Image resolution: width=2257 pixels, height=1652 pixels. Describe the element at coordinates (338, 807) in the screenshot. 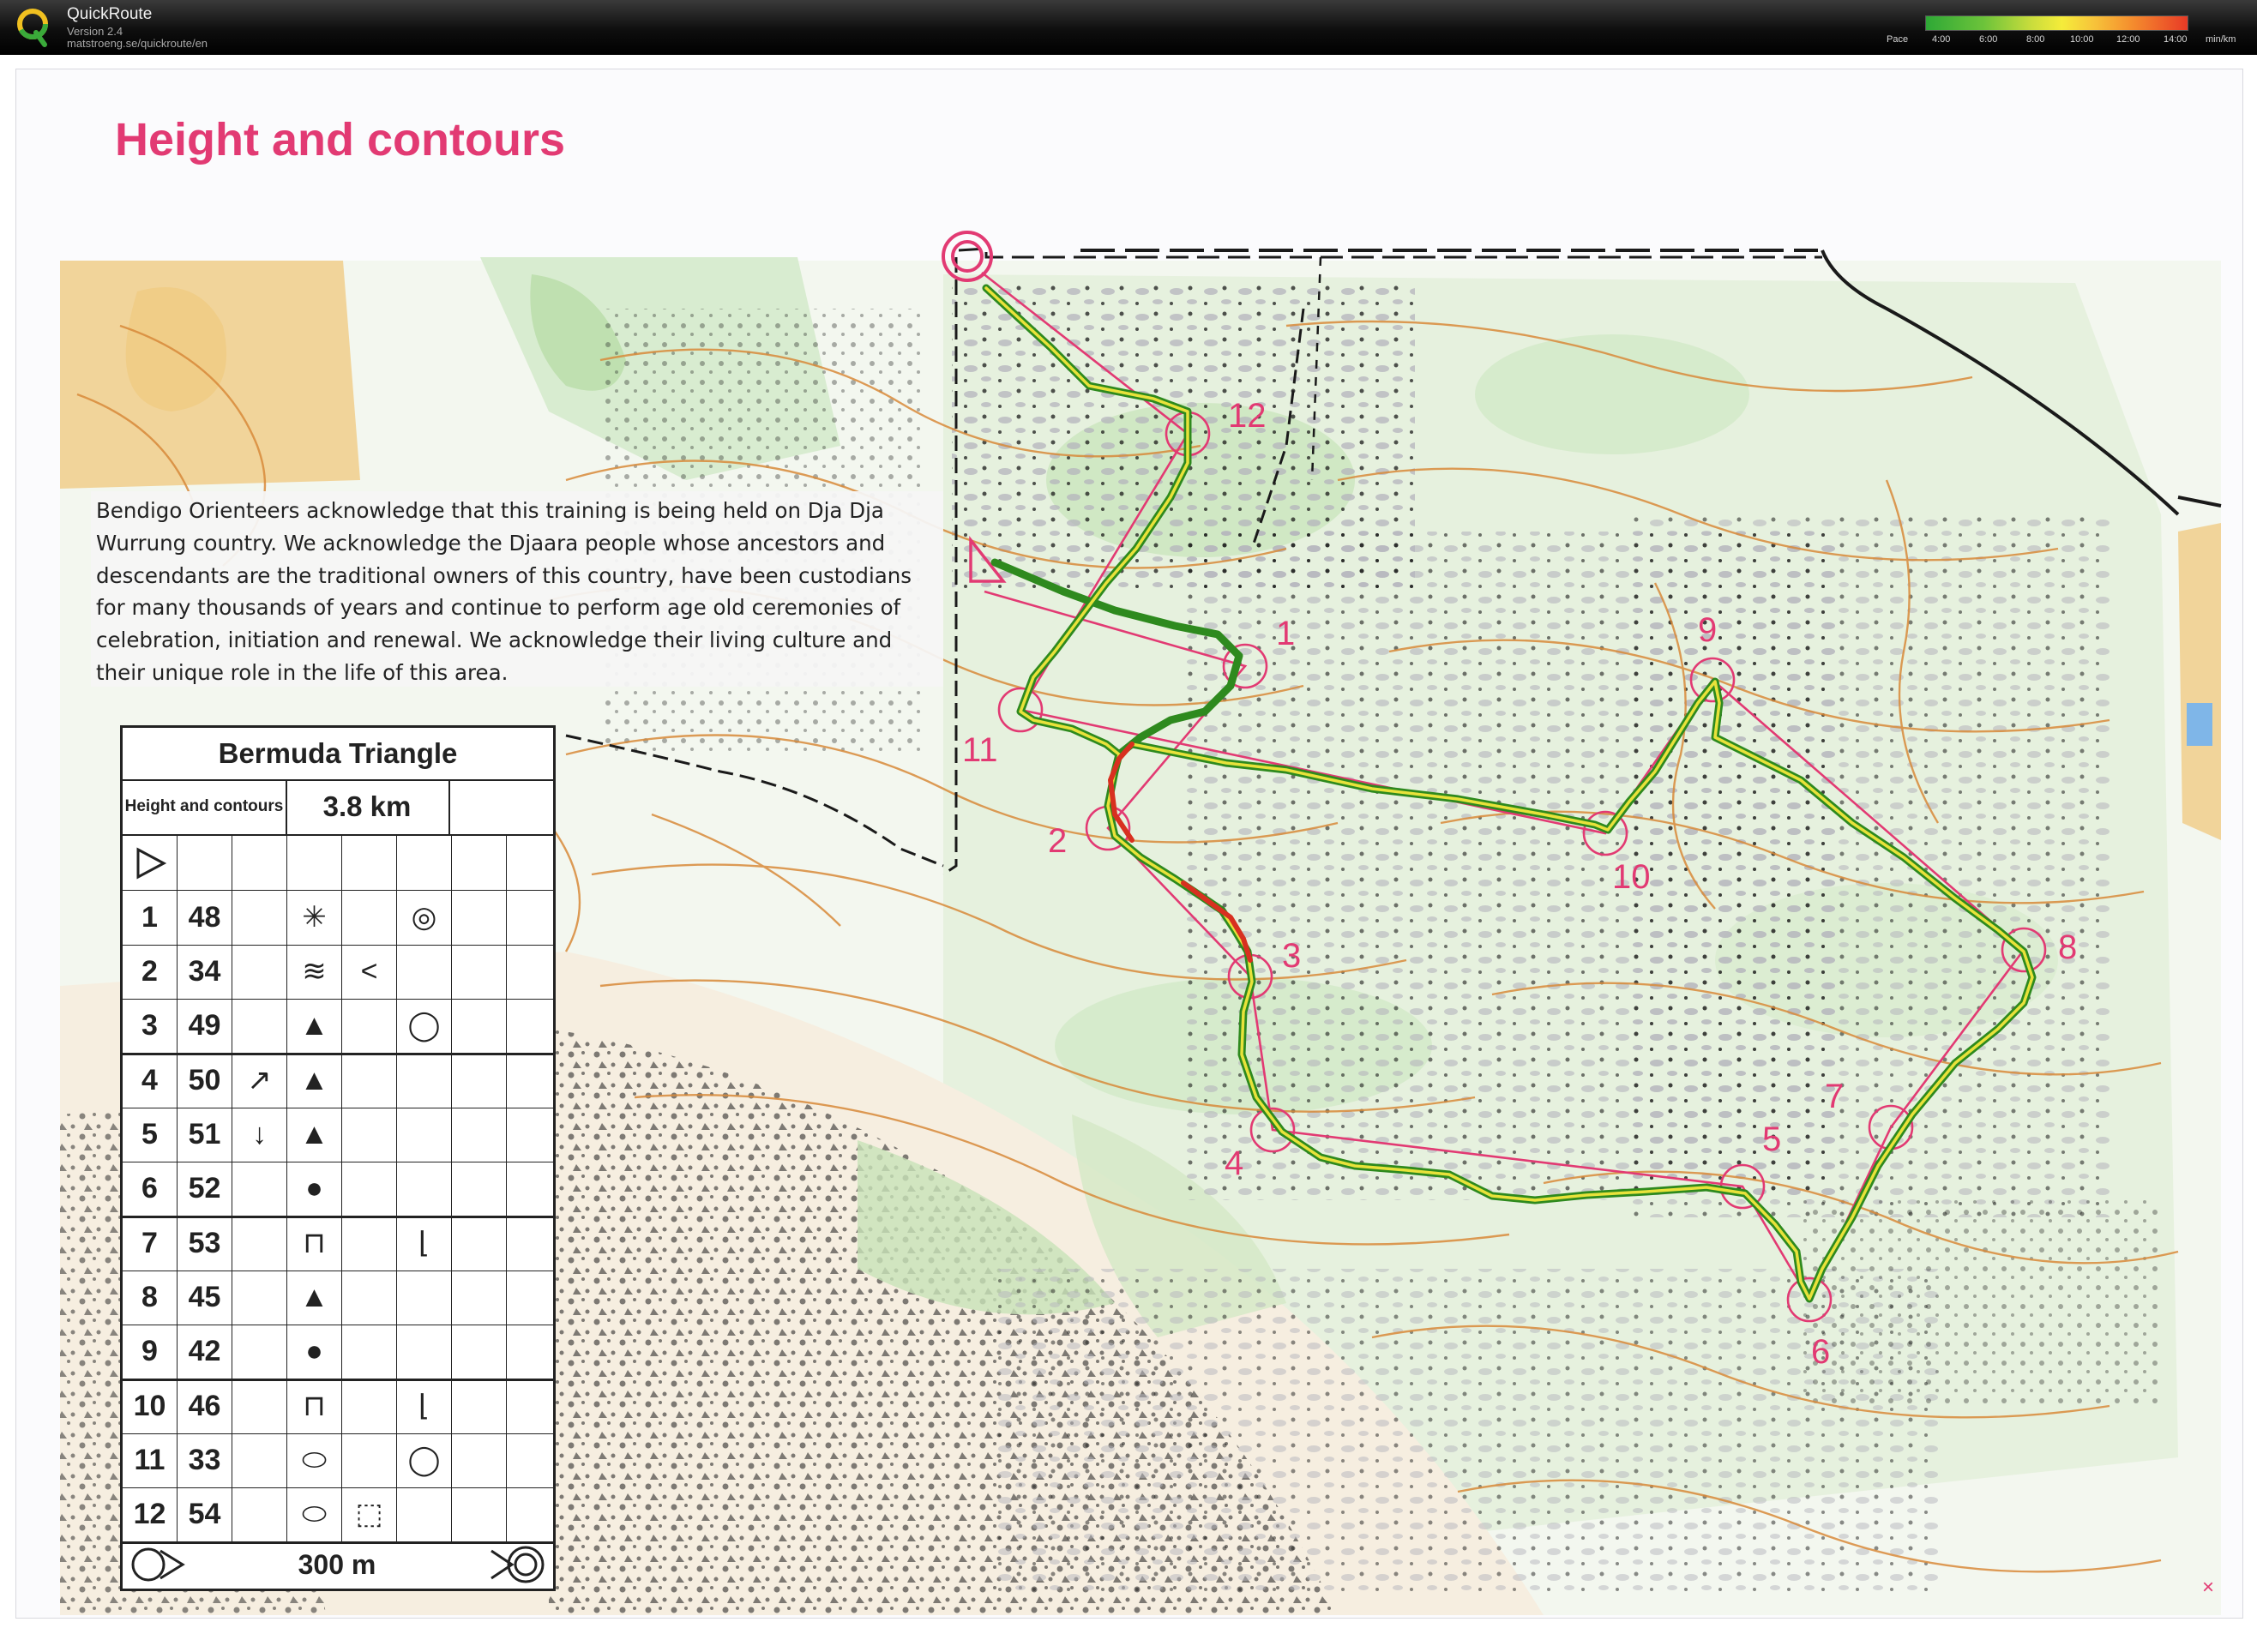

I see `card-course-header: Height and contours 3.8 km` at that location.